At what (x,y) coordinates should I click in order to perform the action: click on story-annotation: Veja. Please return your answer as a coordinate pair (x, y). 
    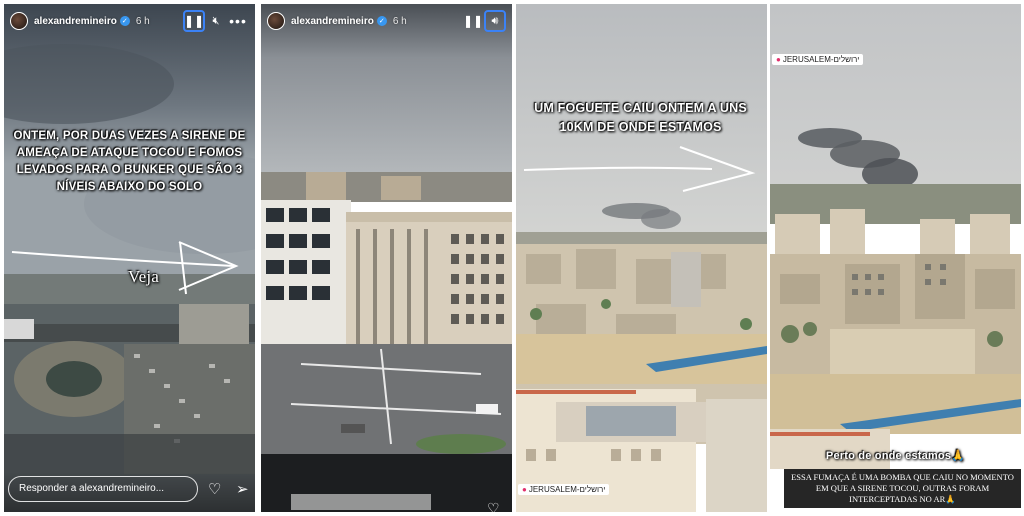
    Looking at the image, I should click on (144, 276).